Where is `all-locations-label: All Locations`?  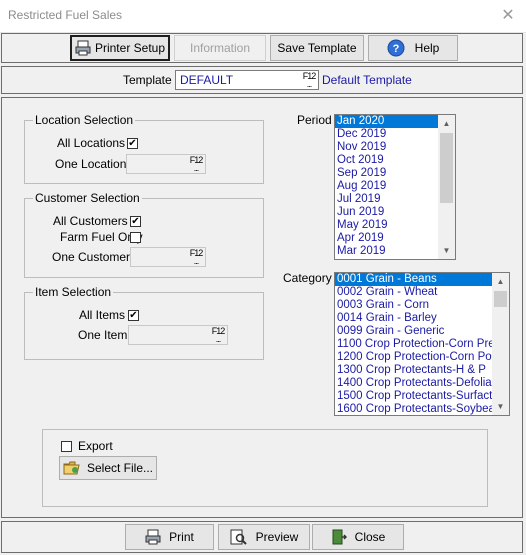 all-locations-label: All Locations is located at coordinates (91, 143).